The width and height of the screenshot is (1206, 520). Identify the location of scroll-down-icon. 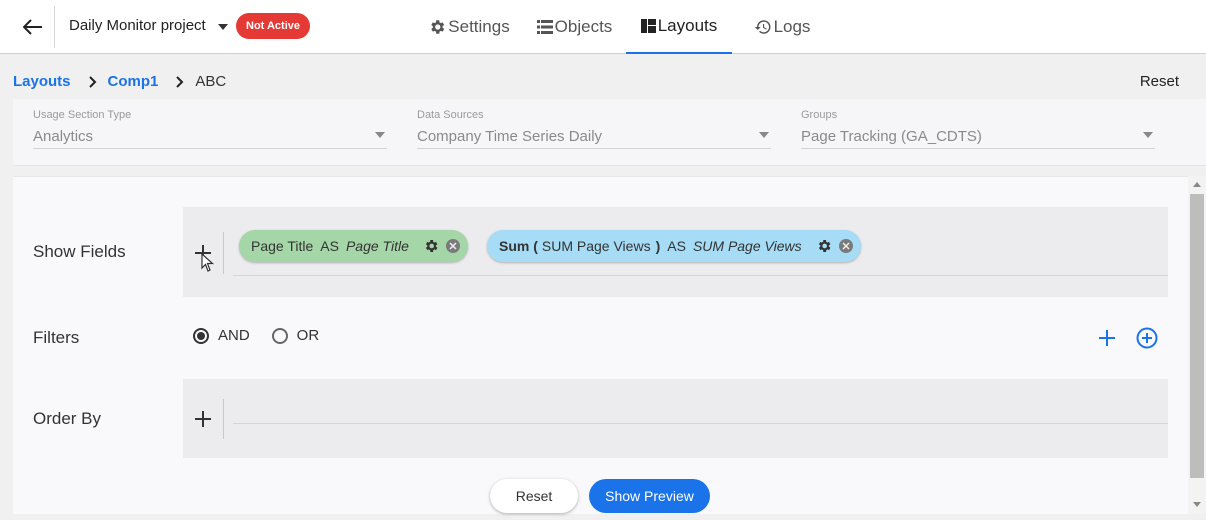
(1197, 504).